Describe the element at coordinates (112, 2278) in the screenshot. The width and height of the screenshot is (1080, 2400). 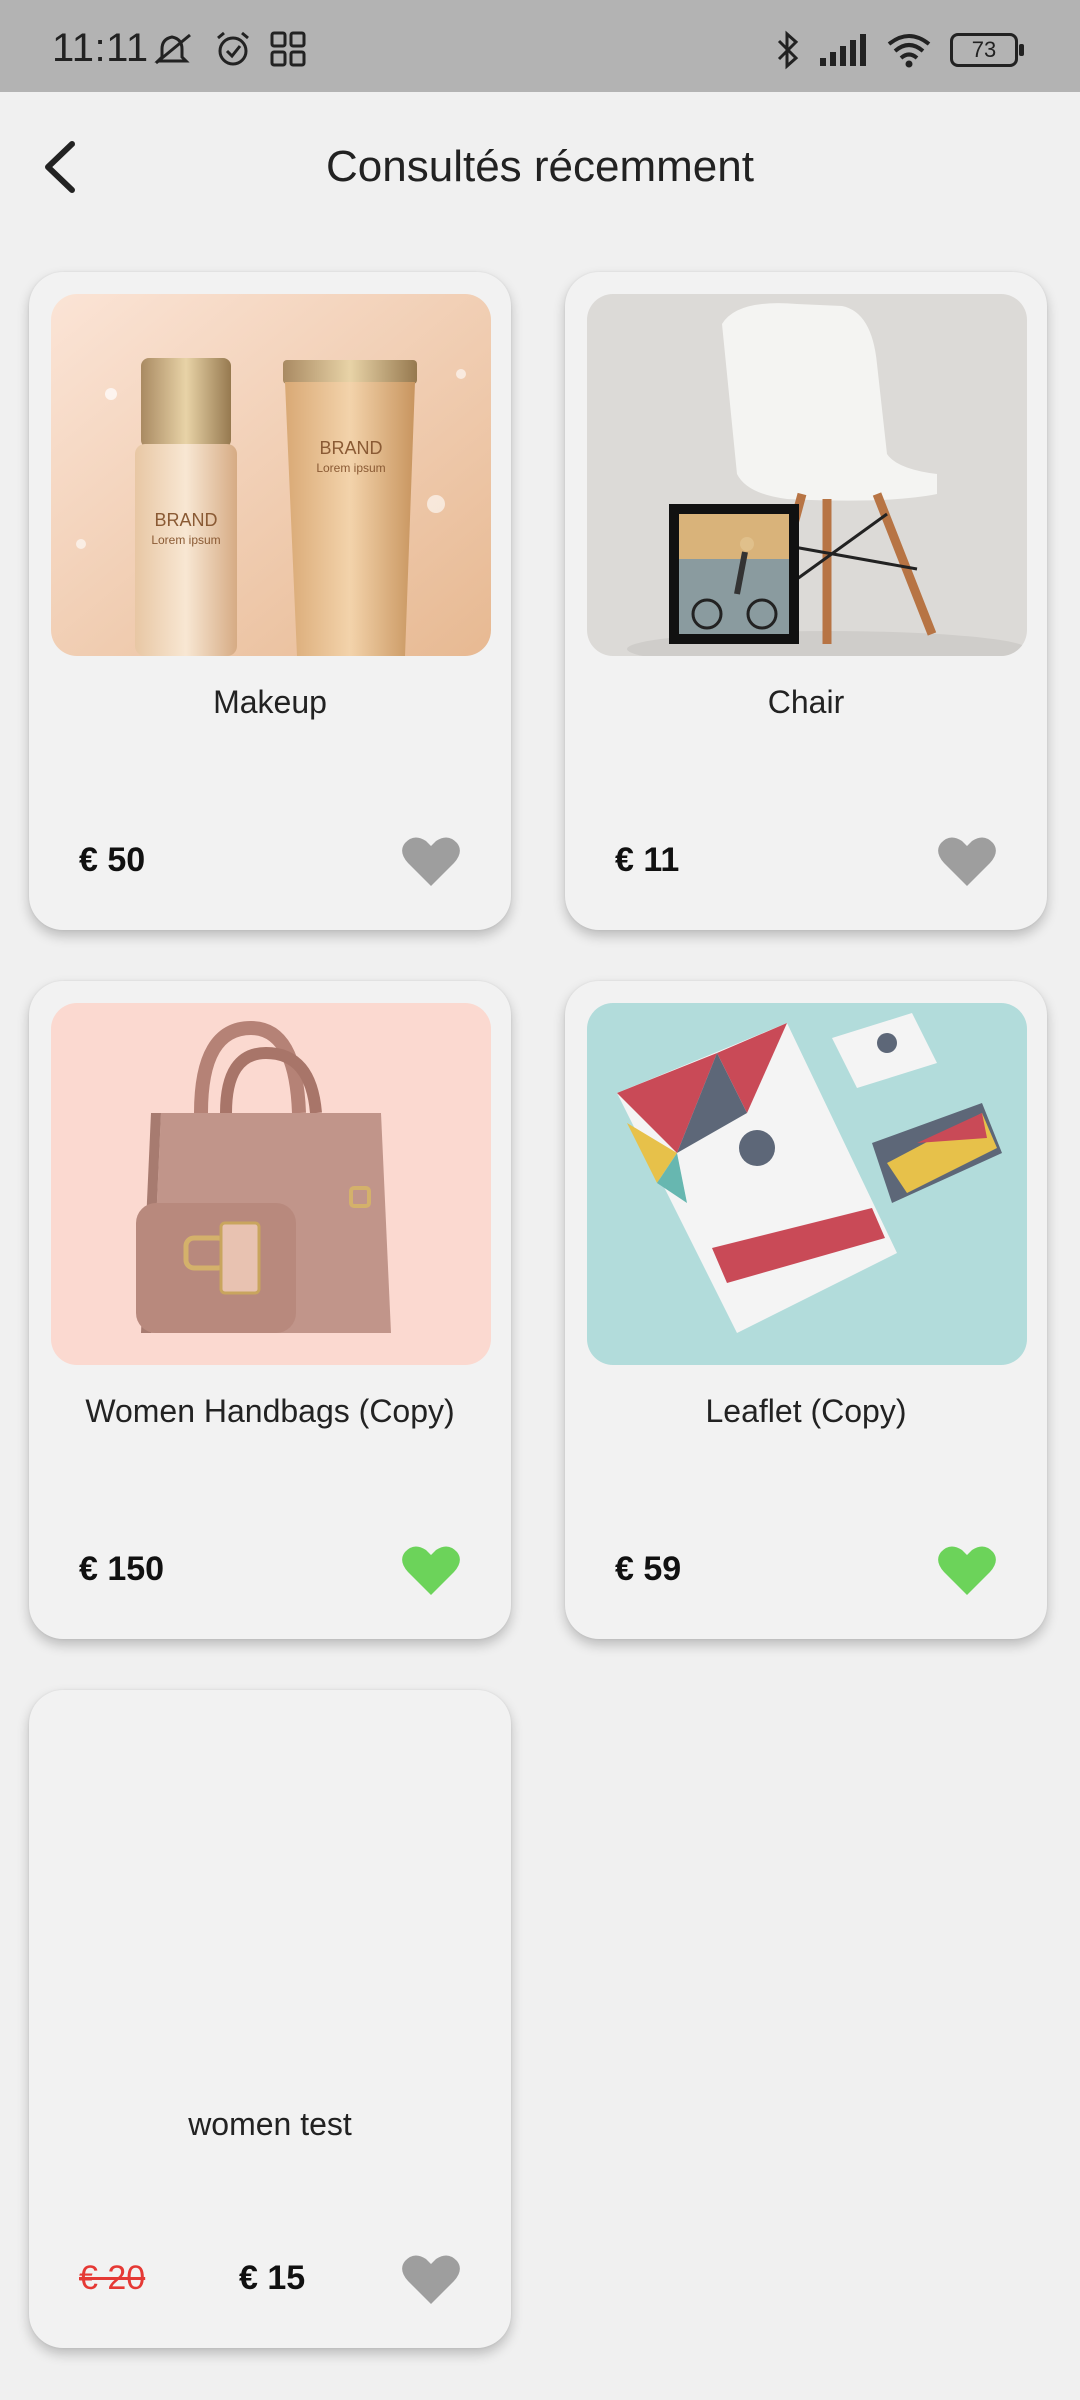
I see `old-price: € 20` at that location.